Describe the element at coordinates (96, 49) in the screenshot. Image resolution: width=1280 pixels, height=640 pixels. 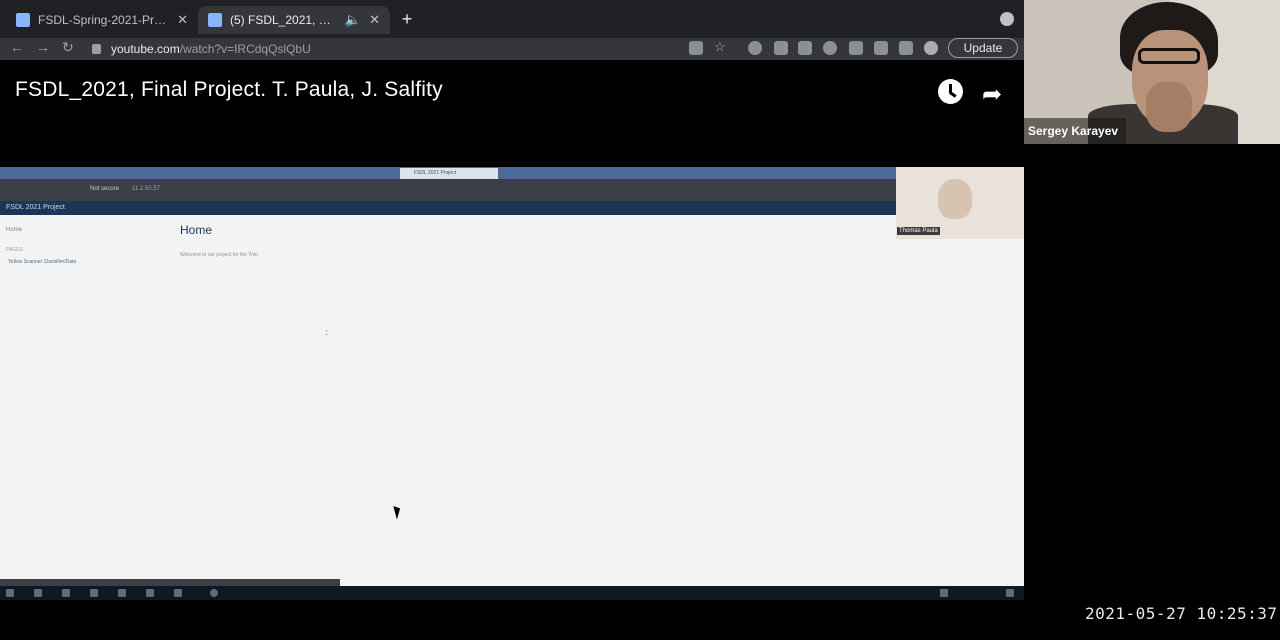
I see `lock-icon` at that location.